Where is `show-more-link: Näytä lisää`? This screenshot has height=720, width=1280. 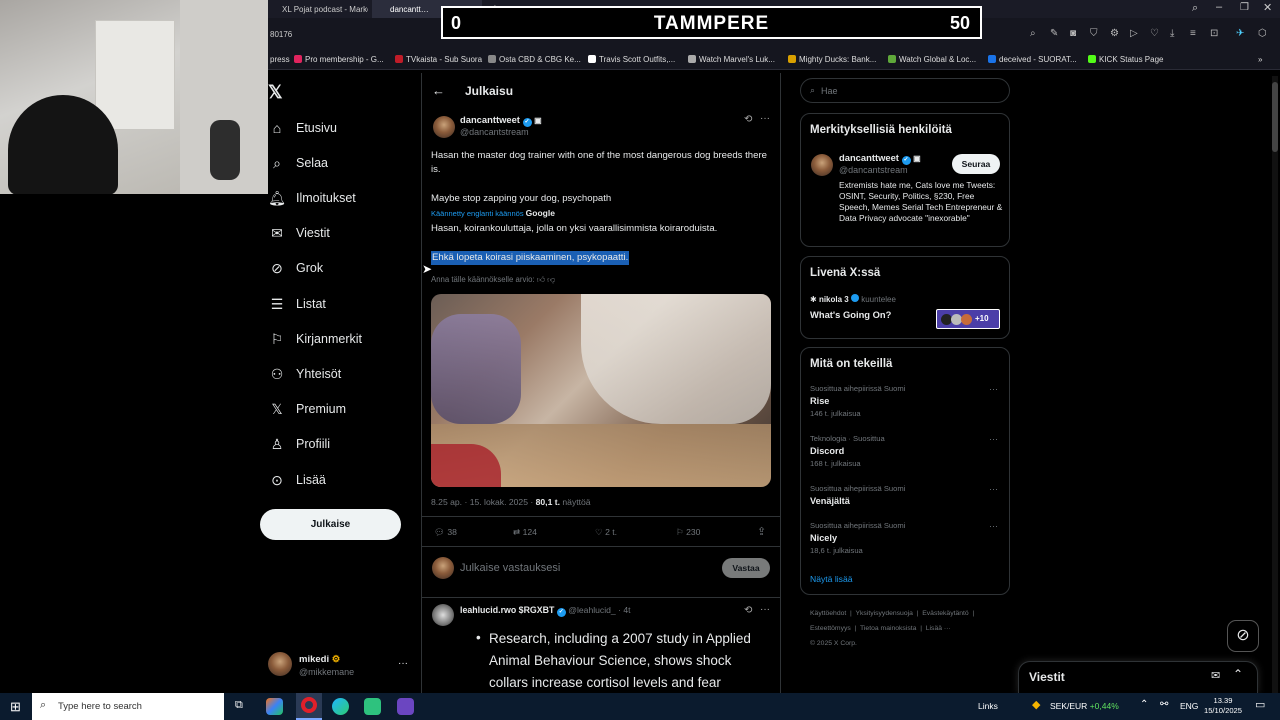
show-more-link: Näytä lisää is located at coordinates (831, 579).